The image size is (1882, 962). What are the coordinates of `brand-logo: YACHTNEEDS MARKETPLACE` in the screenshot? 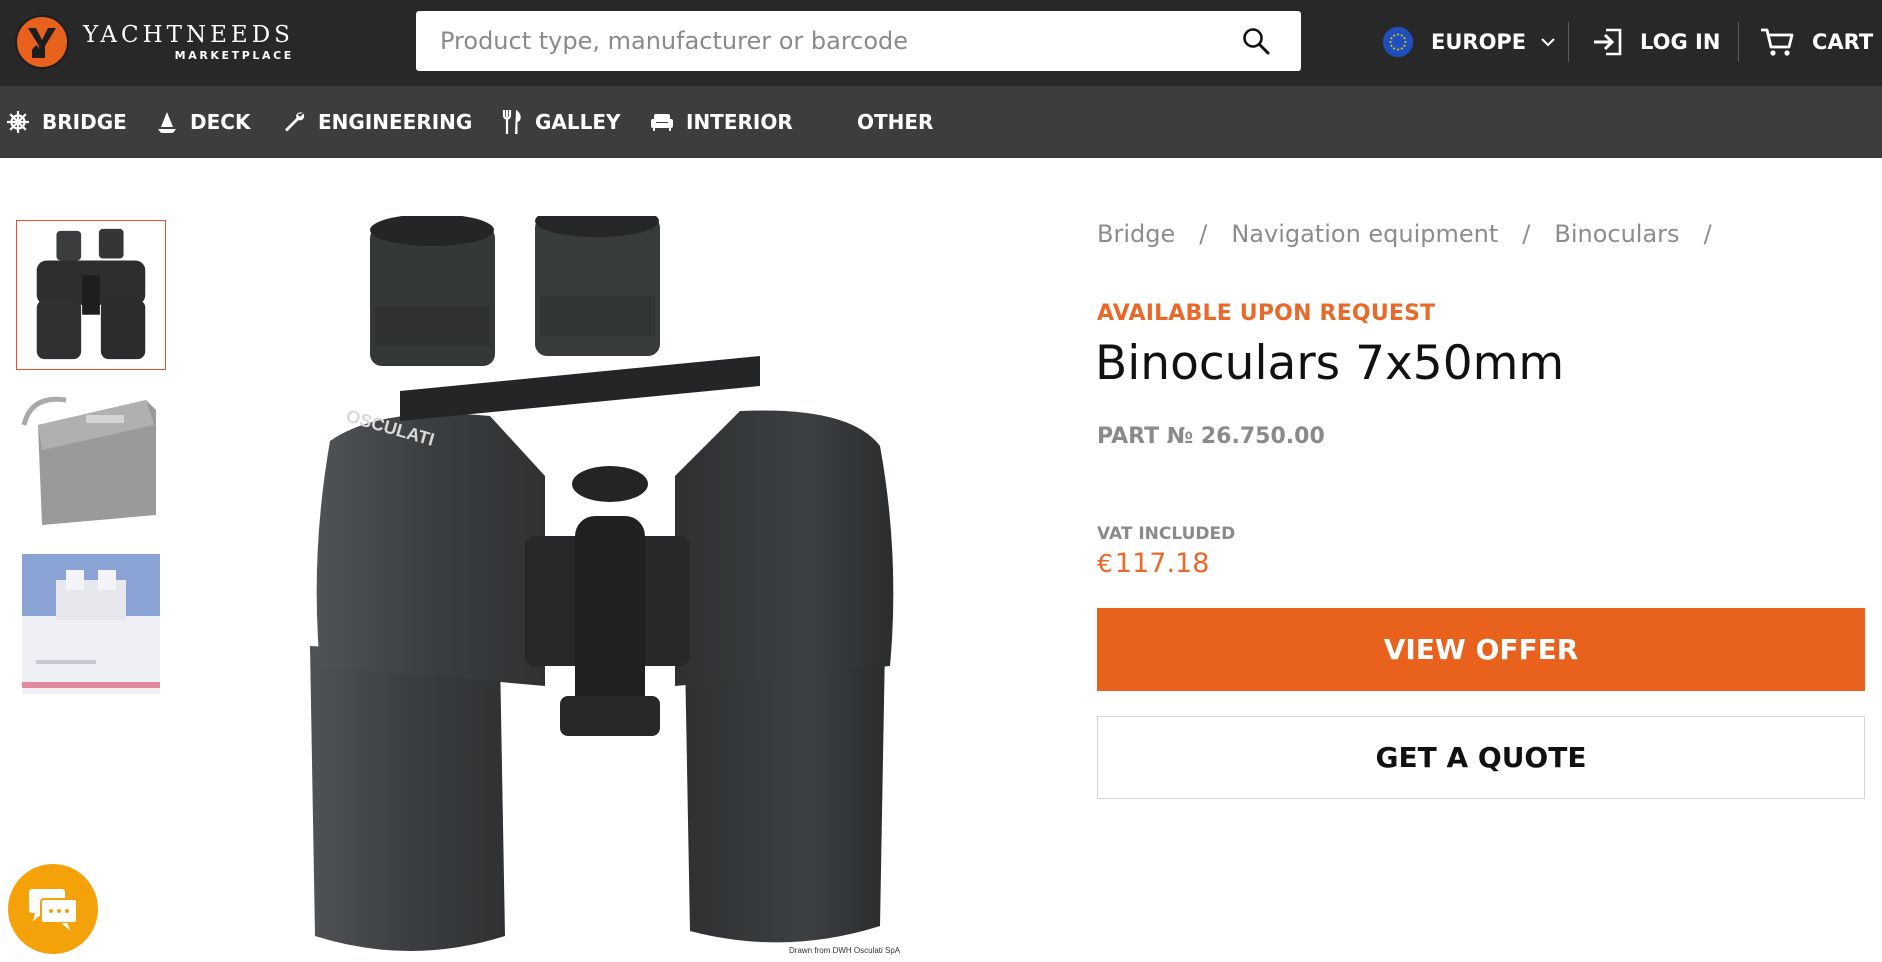 It's located at (154, 42).